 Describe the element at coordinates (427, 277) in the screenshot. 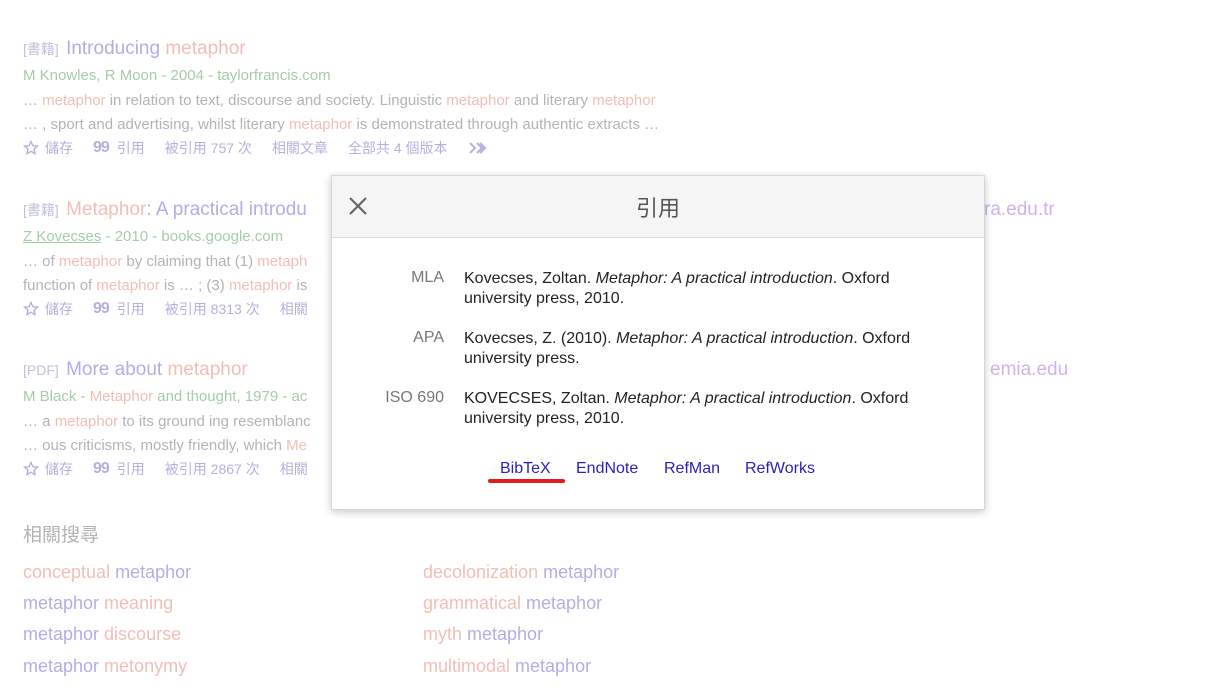

I see `citation-format-label: MLA` at that location.